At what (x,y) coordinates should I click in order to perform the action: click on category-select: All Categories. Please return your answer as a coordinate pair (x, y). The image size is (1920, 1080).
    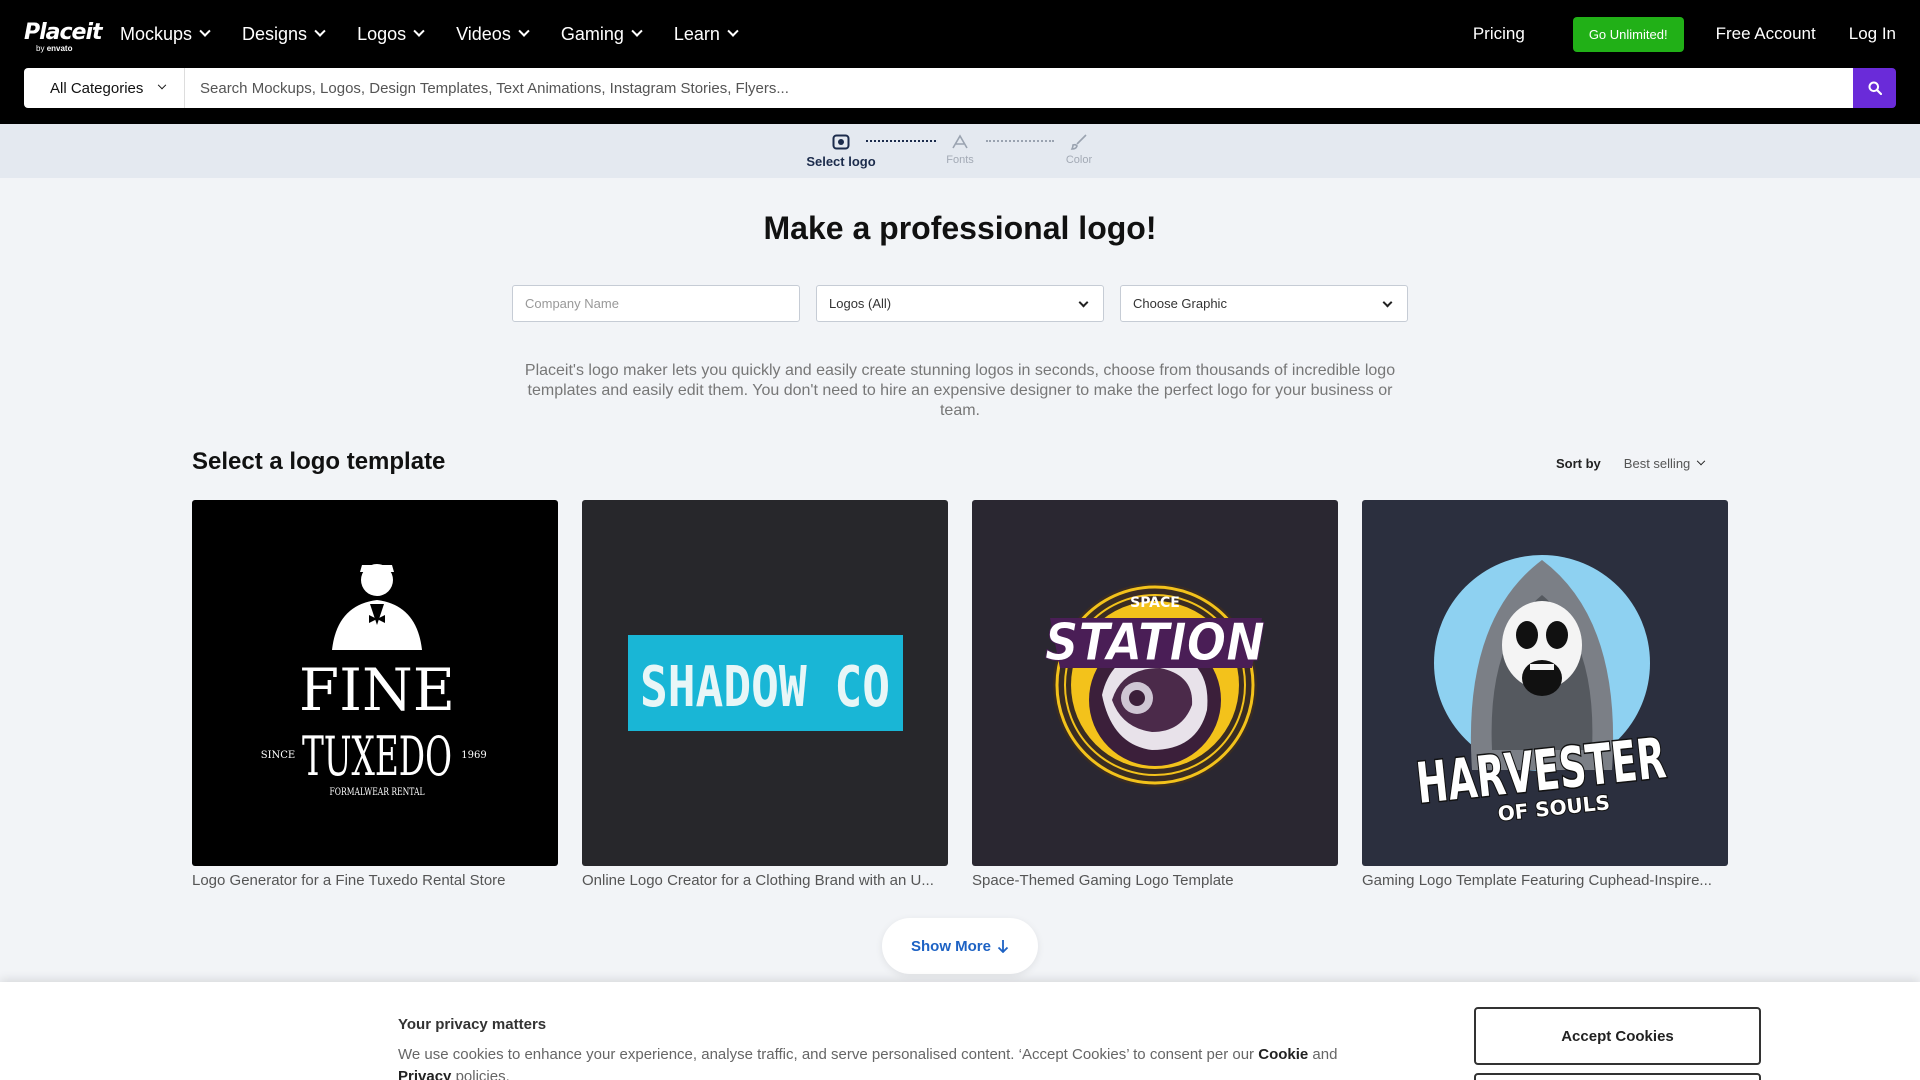
    Looking at the image, I should click on (104, 88).